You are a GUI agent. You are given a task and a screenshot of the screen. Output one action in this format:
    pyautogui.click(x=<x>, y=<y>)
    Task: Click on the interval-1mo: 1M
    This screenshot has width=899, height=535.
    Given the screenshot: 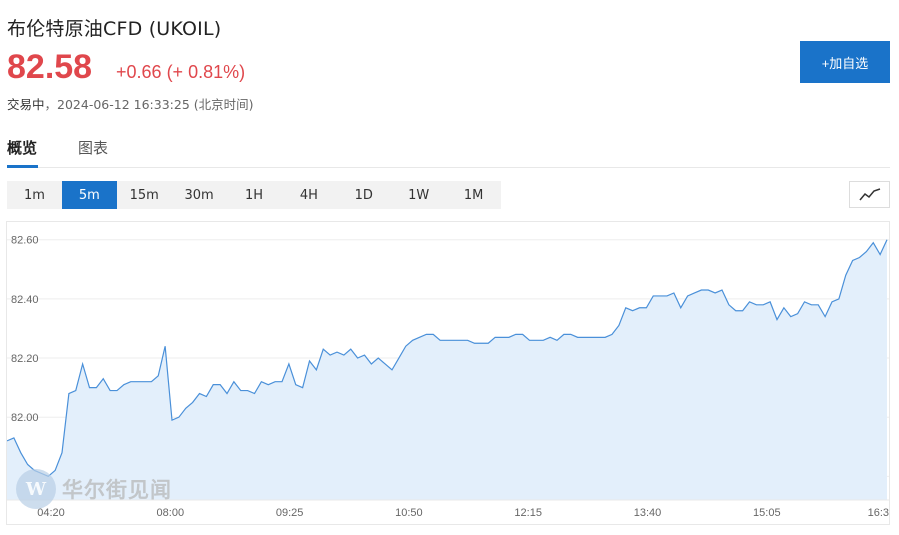 What is the action you would take?
    pyautogui.click(x=473, y=195)
    